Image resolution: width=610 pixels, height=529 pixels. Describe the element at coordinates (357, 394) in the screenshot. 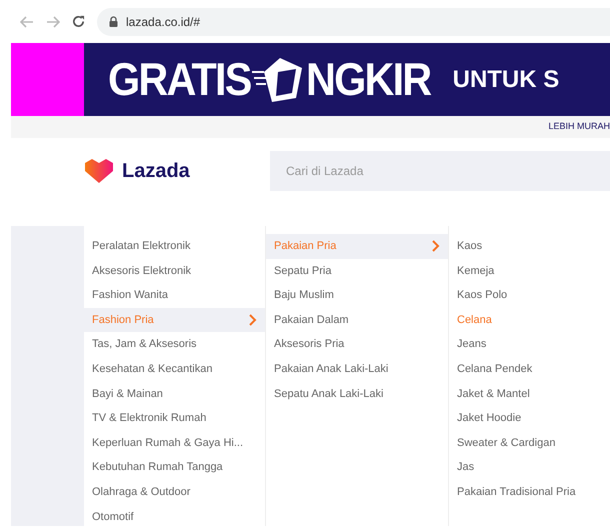

I see `category-item: Sepatu Anak Laki-Laki` at that location.